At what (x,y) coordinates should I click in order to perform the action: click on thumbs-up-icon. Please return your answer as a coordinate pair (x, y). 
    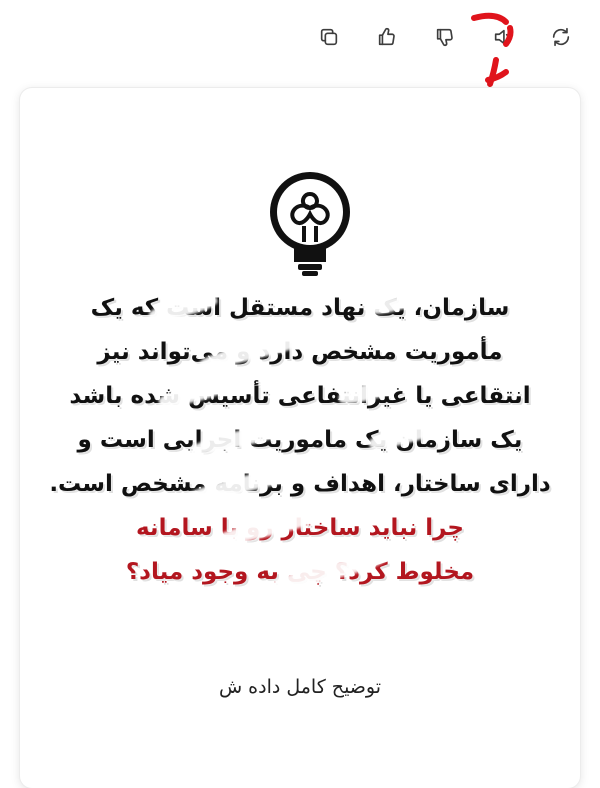
    Looking at the image, I should click on (386, 36).